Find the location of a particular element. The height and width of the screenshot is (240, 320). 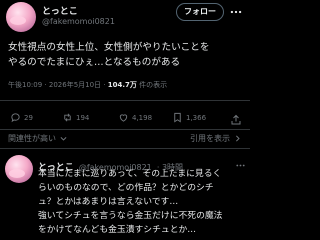

chevron-down-icon is located at coordinates (63, 139).